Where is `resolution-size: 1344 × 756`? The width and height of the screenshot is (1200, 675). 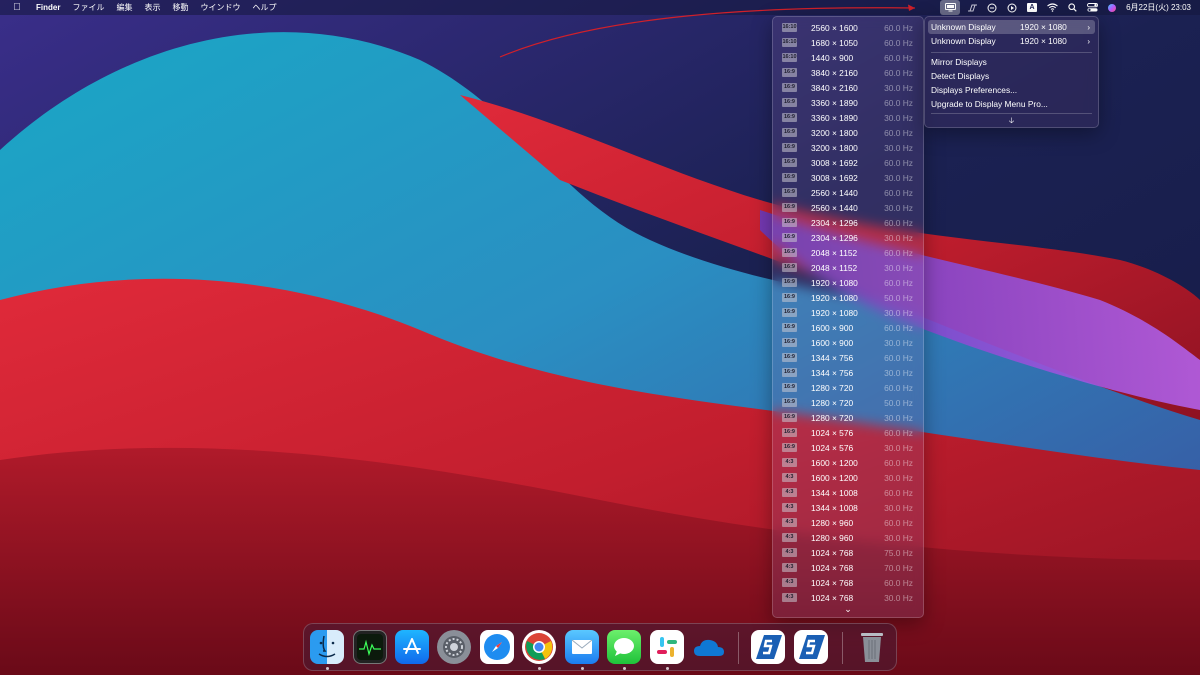 resolution-size: 1344 × 756 is located at coordinates (832, 372).